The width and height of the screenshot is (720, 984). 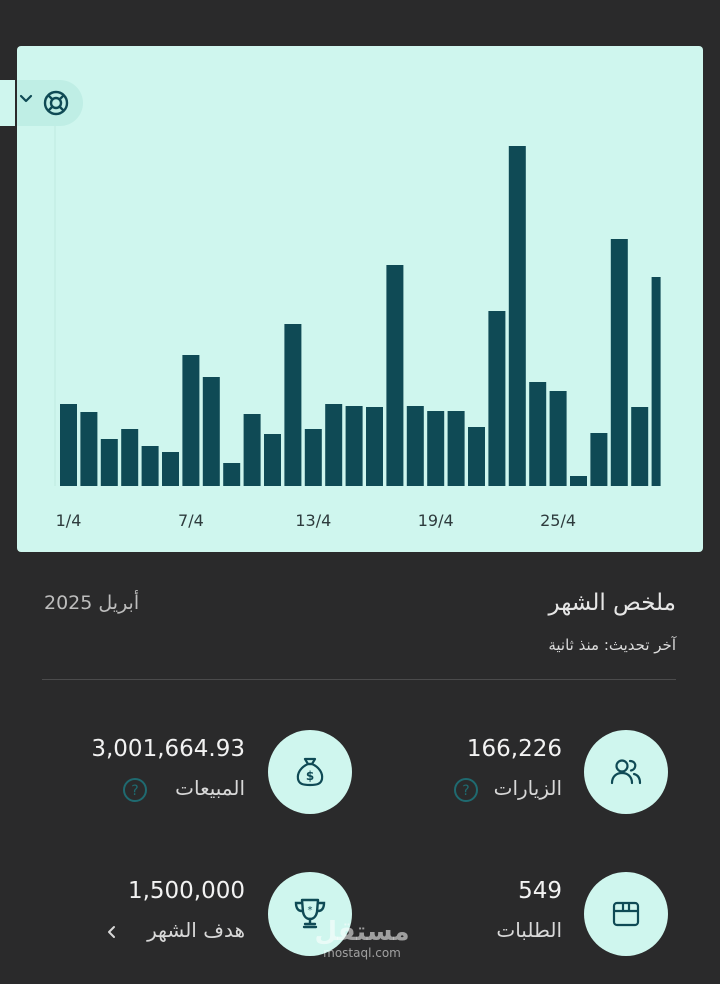 What do you see at coordinates (186, 891) in the screenshot?
I see `goal-value: 1,500,000` at bounding box center [186, 891].